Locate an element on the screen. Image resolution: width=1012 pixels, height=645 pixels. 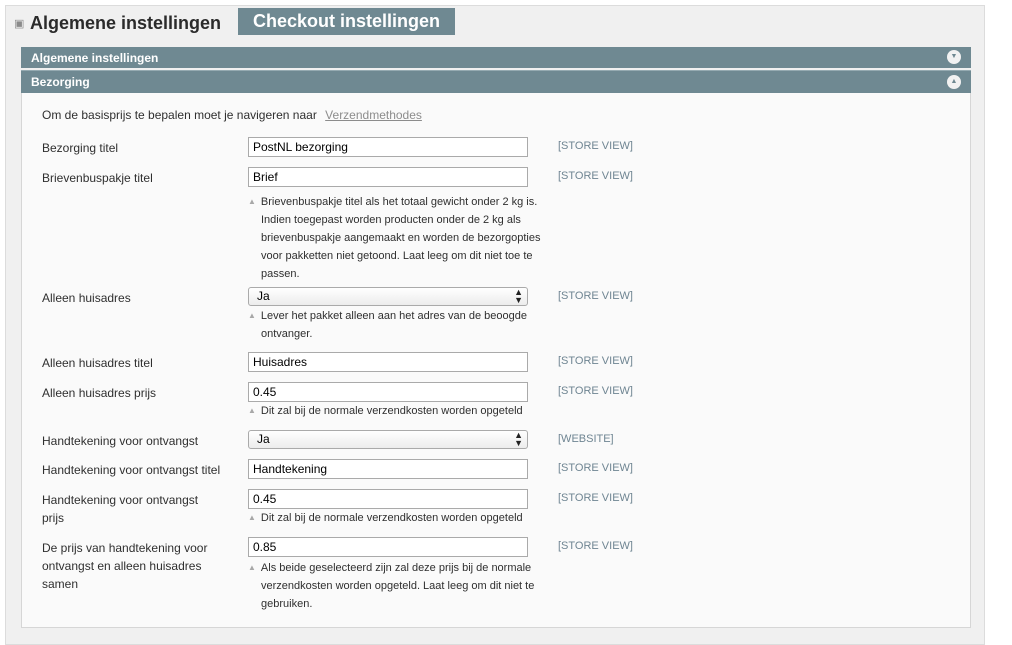
tab-checkout: Checkout instellingen is located at coordinates (346, 21).